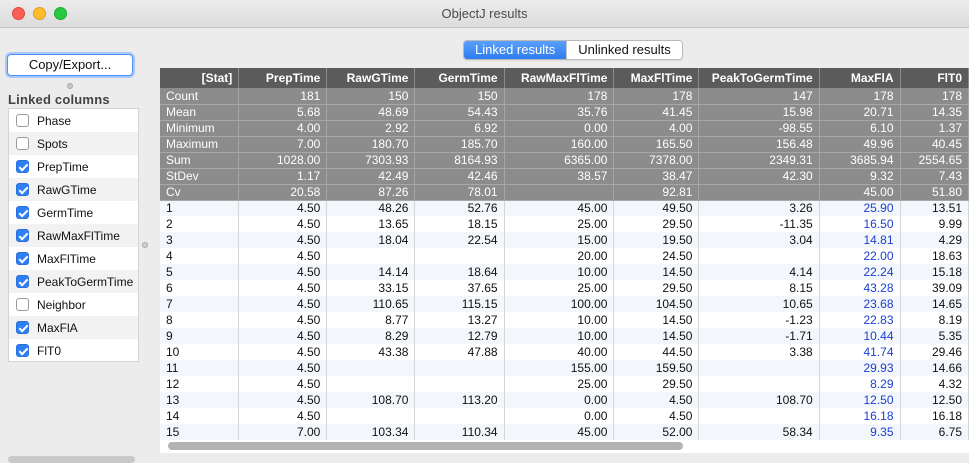 This screenshot has height=463, width=969. Describe the element at coordinates (656, 128) in the screenshot. I see `table-cell: 4.00` at that location.